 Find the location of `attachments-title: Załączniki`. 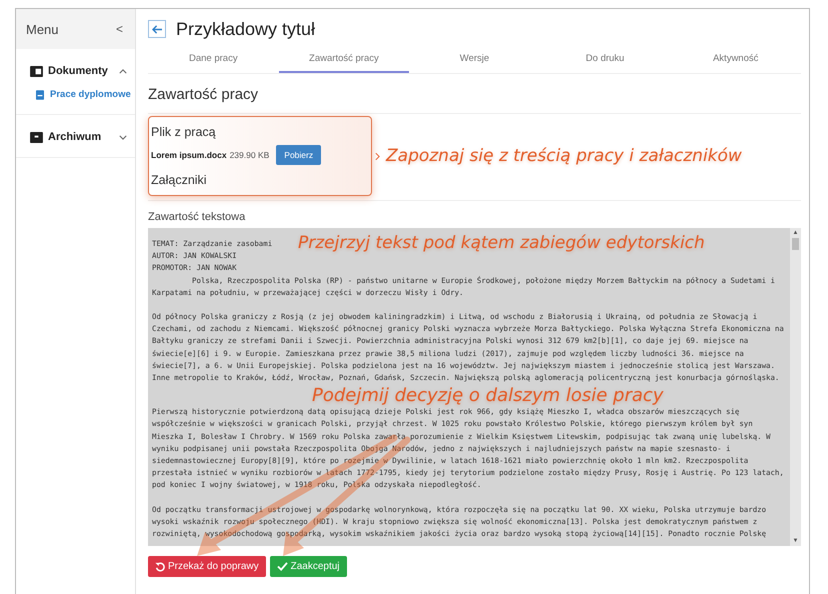

attachments-title: Załączniki is located at coordinates (179, 180).